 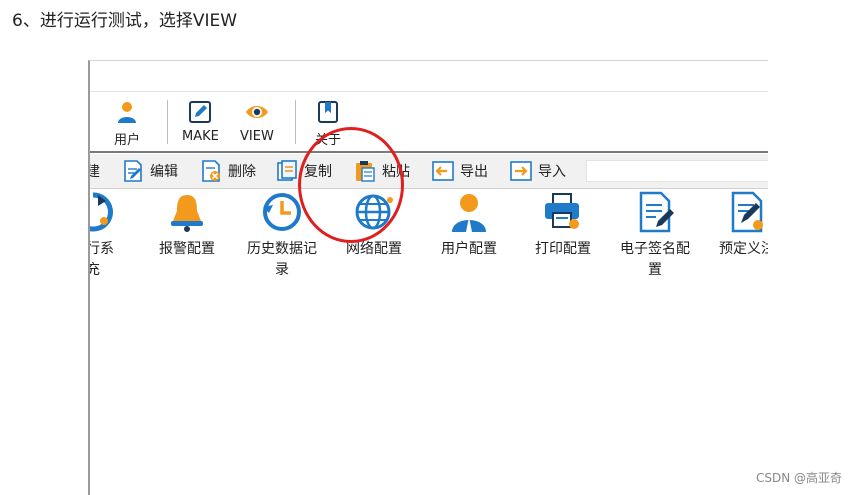 What do you see at coordinates (429, 171) in the screenshot?
I see `toolbar: 建 编辑 删除` at bounding box center [429, 171].